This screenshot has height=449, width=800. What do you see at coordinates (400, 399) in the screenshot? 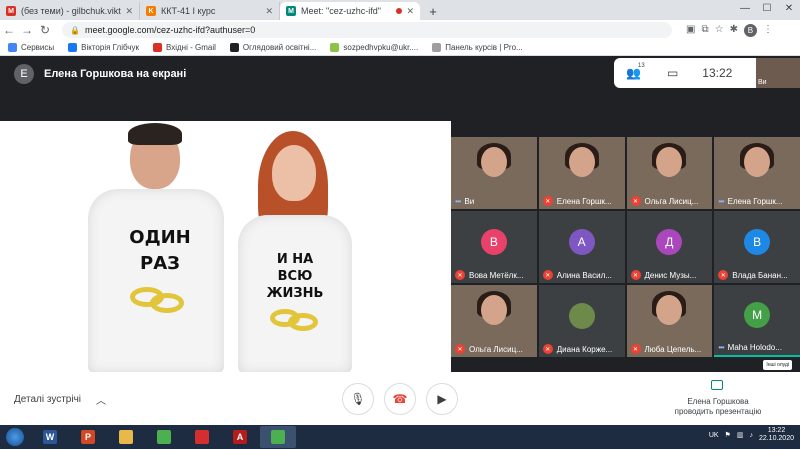
I see `leave-call-button: ☎` at bounding box center [400, 399].